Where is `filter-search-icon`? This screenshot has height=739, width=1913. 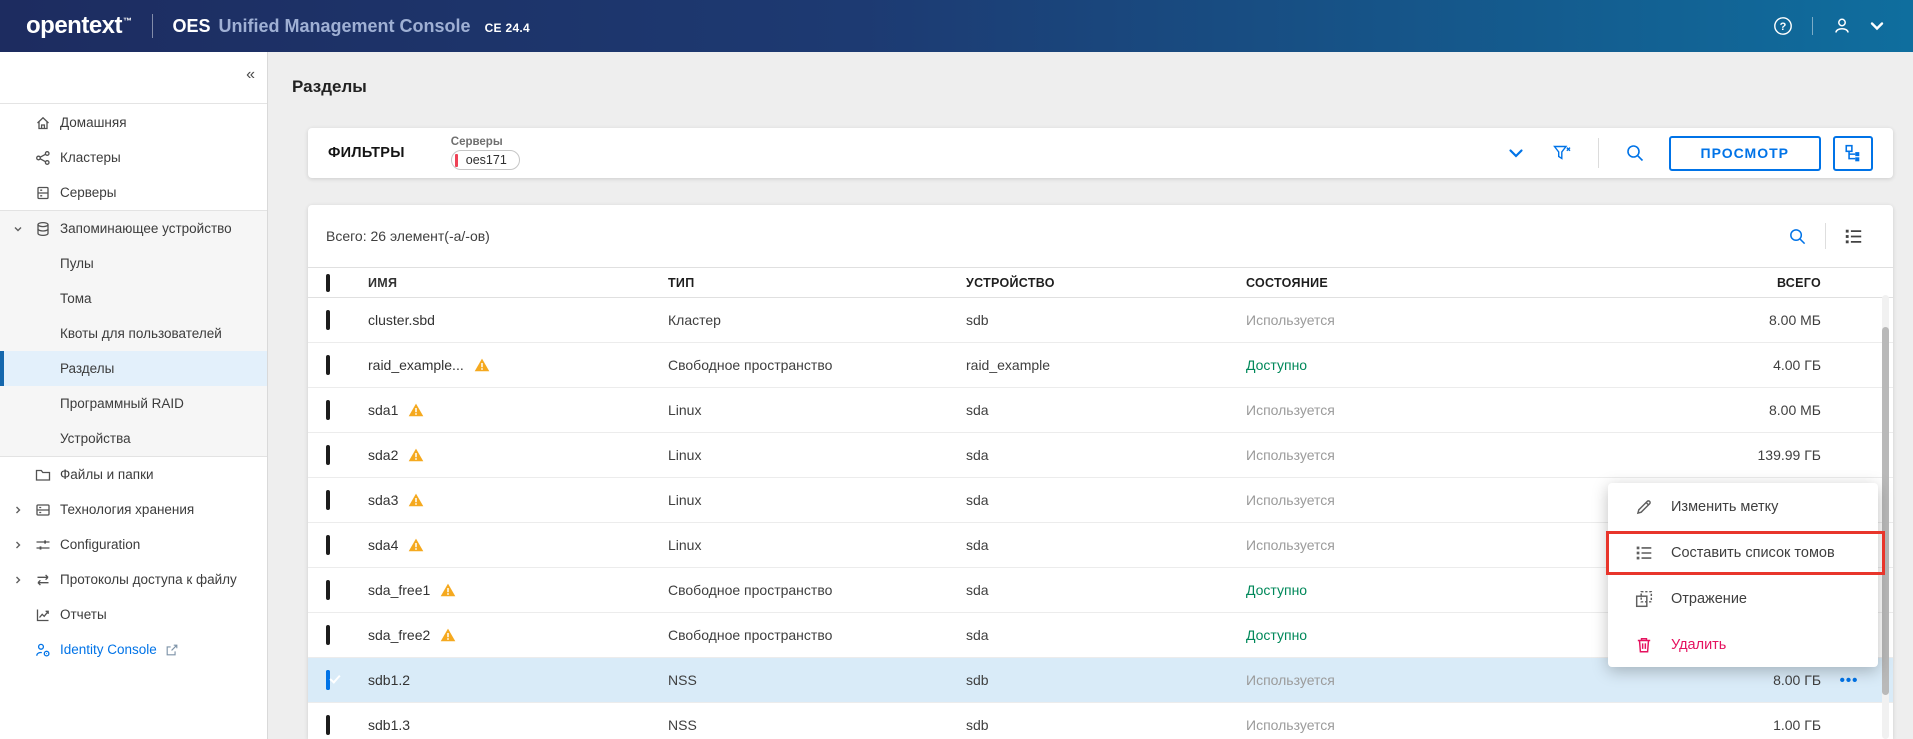 filter-search-icon is located at coordinates (1635, 153).